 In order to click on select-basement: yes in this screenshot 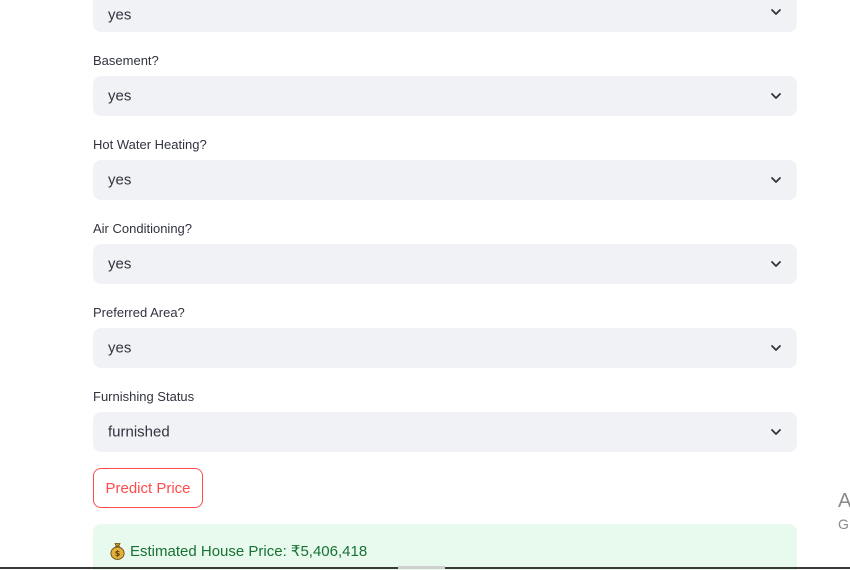, I will do `click(445, 96)`.